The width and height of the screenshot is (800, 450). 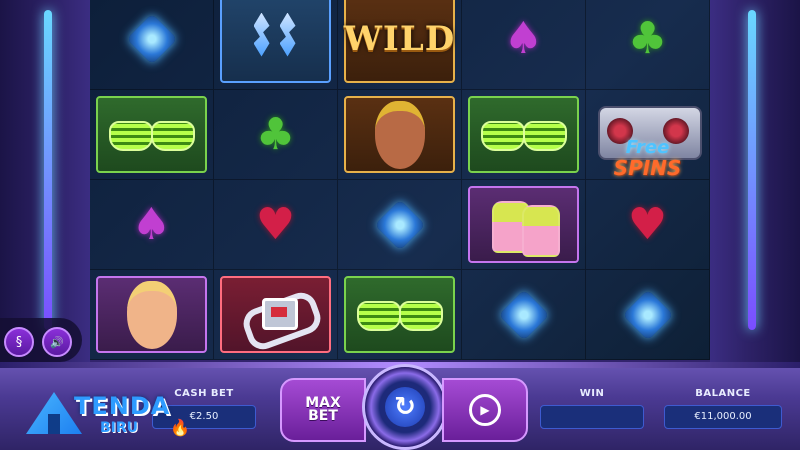 I want to click on paytable-icon: §, so click(x=19, y=342).